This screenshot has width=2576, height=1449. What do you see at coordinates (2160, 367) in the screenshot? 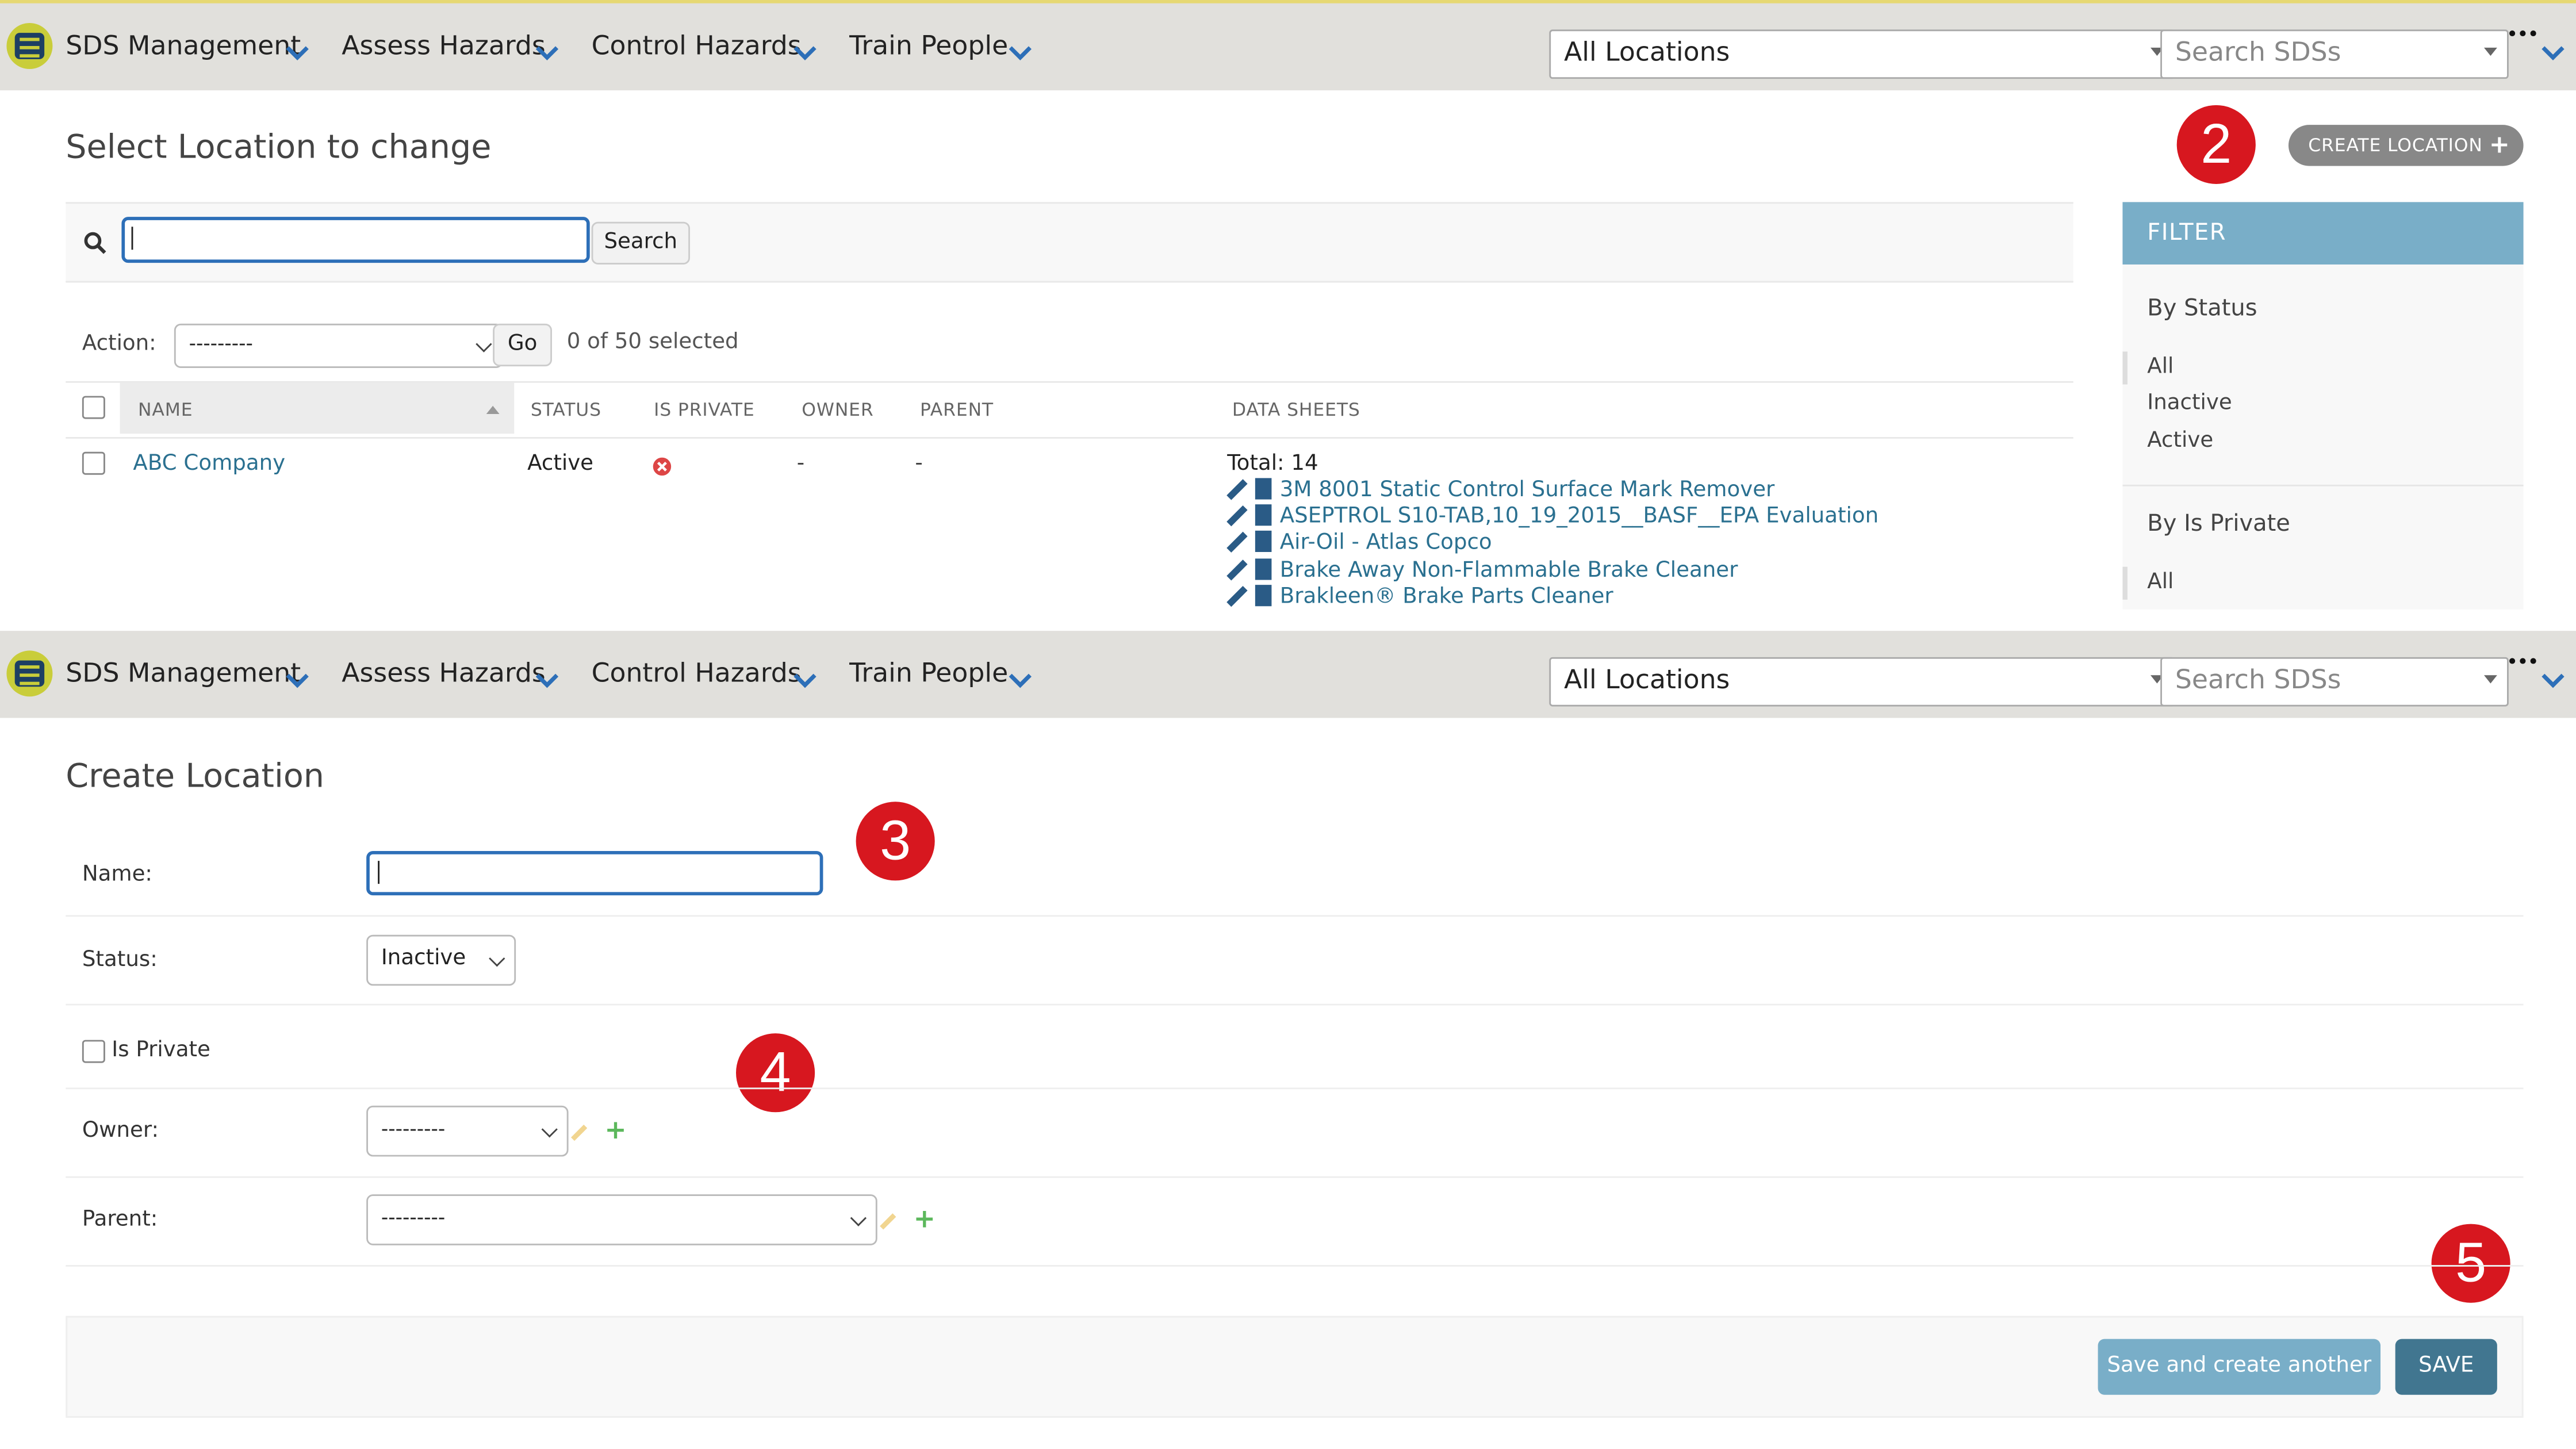
I see `filter-status-all: All` at bounding box center [2160, 367].